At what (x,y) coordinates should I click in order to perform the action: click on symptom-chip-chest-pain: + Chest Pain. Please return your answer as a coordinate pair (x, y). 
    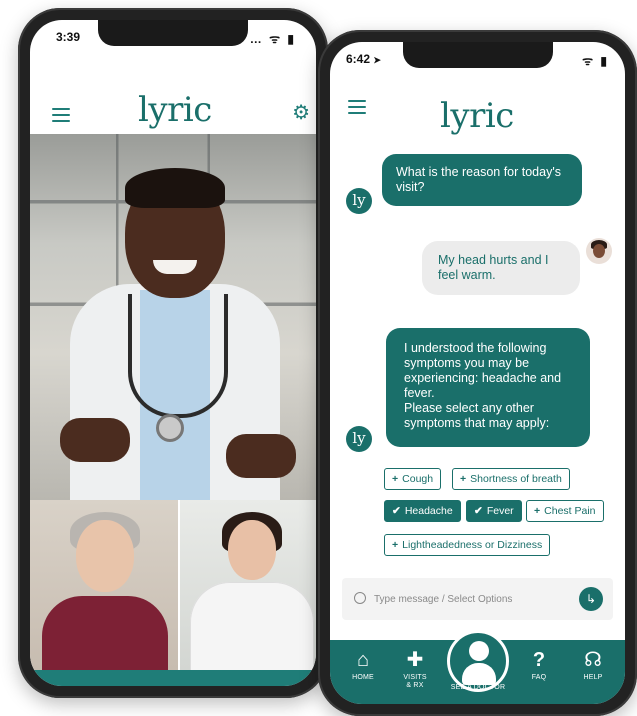
    Looking at the image, I should click on (565, 511).